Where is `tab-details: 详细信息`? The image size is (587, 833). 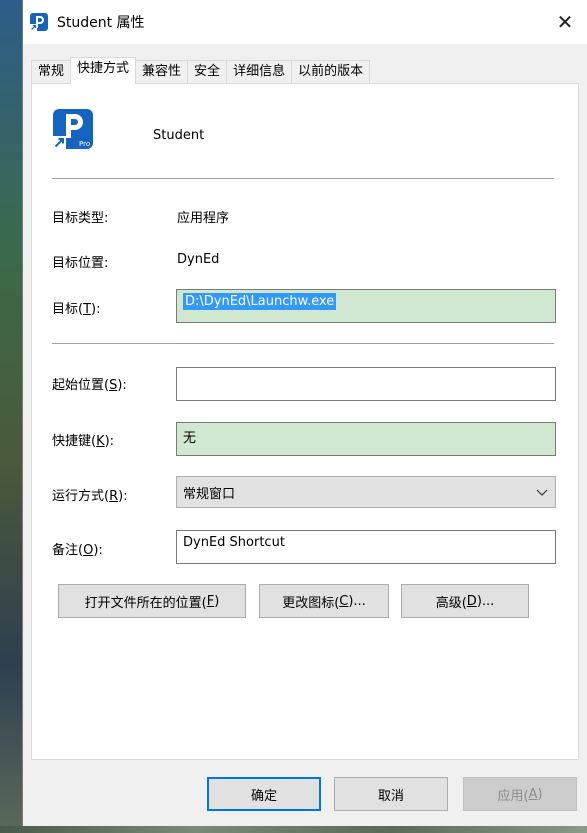 tab-details: 详细信息 is located at coordinates (259, 72).